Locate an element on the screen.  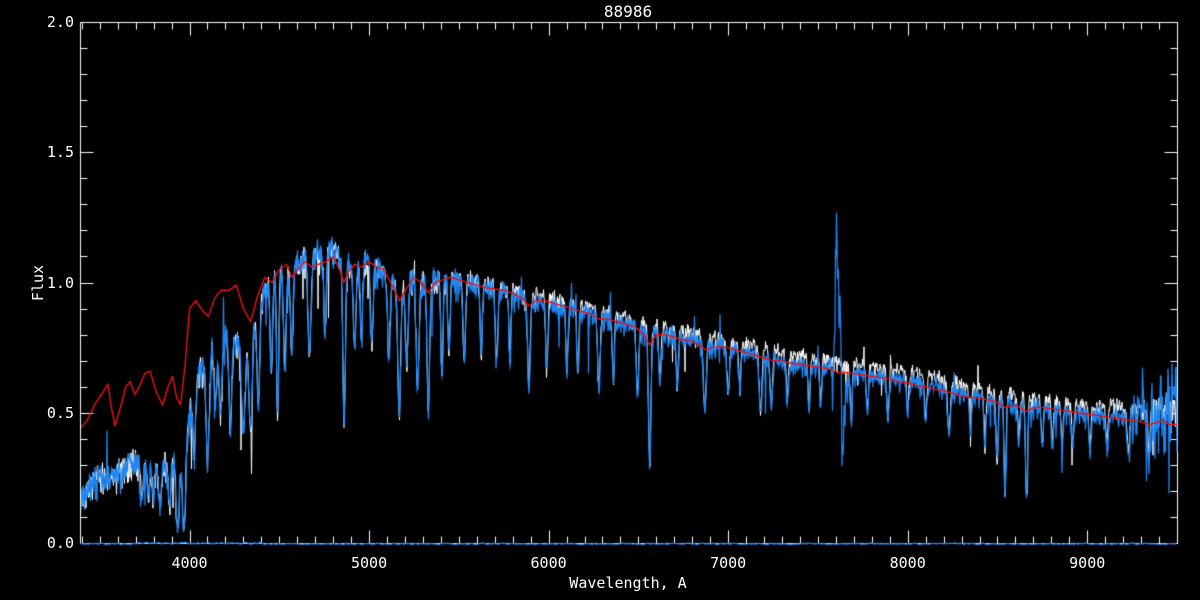
x-tick-label: 4000 is located at coordinates (189, 563).